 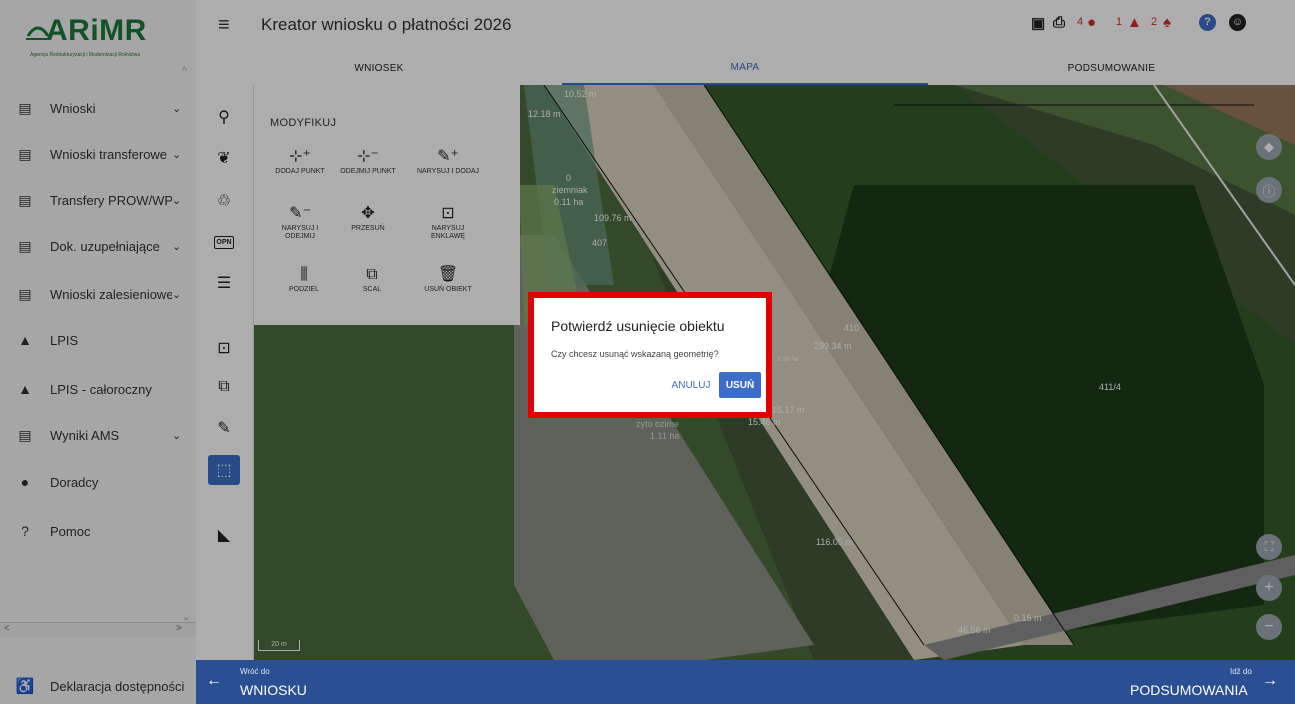 What do you see at coordinates (1241, 671) in the screenshot?
I see `next-small-label: Idź do` at bounding box center [1241, 671].